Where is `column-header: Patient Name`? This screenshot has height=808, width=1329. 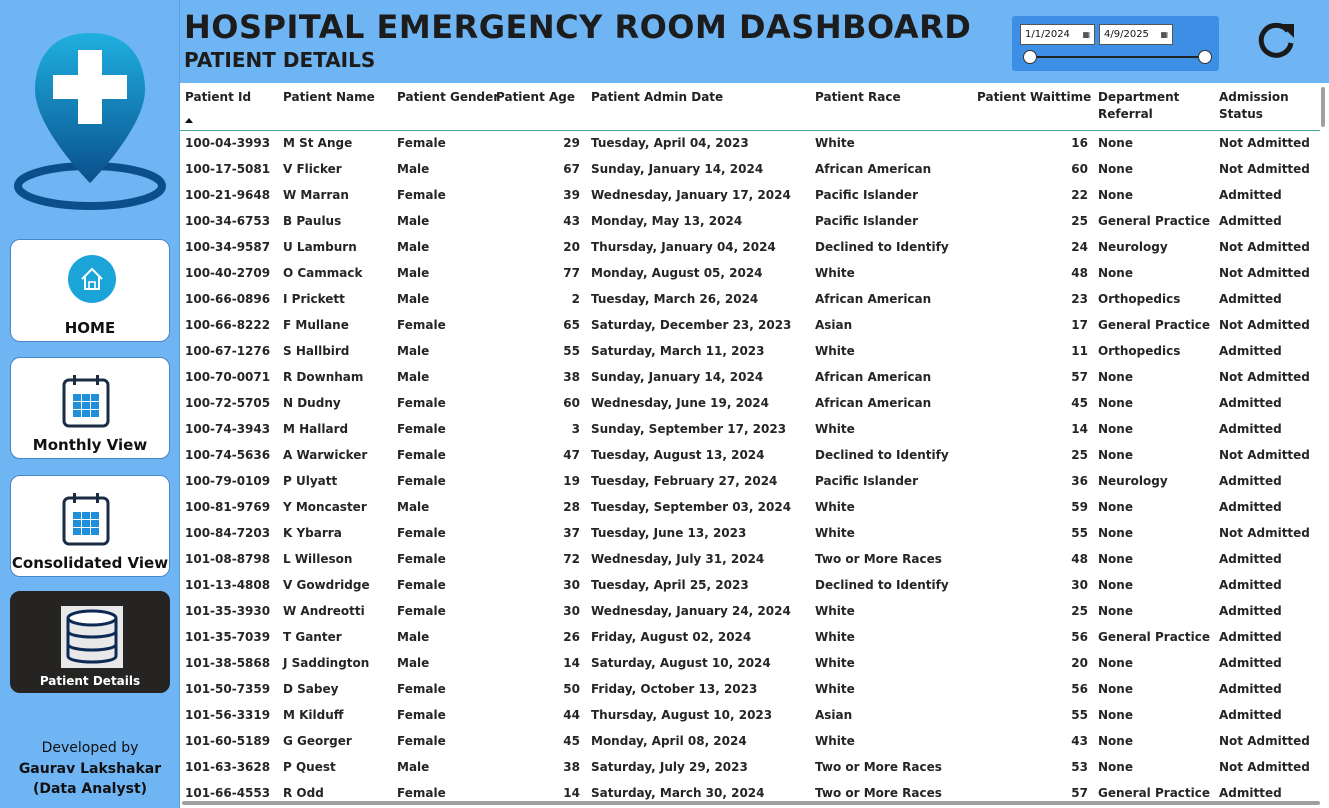 column-header: Patient Name is located at coordinates (329, 97).